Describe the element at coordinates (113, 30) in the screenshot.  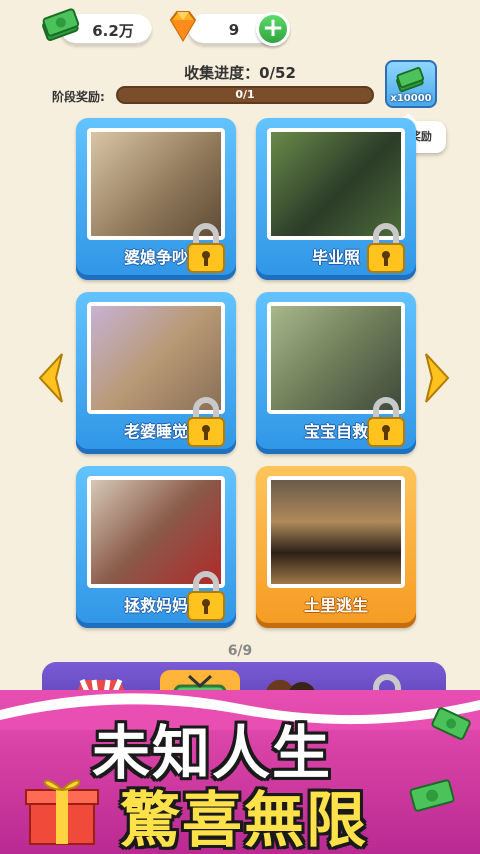
I see `money-value: 6.2万` at that location.